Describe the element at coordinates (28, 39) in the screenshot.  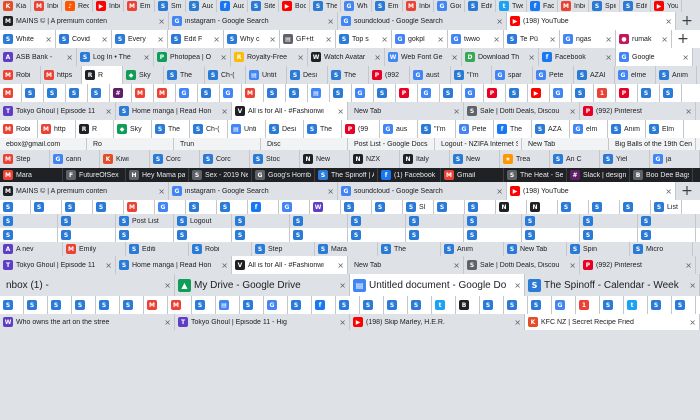
I see `browser-tab: S White ×` at that location.